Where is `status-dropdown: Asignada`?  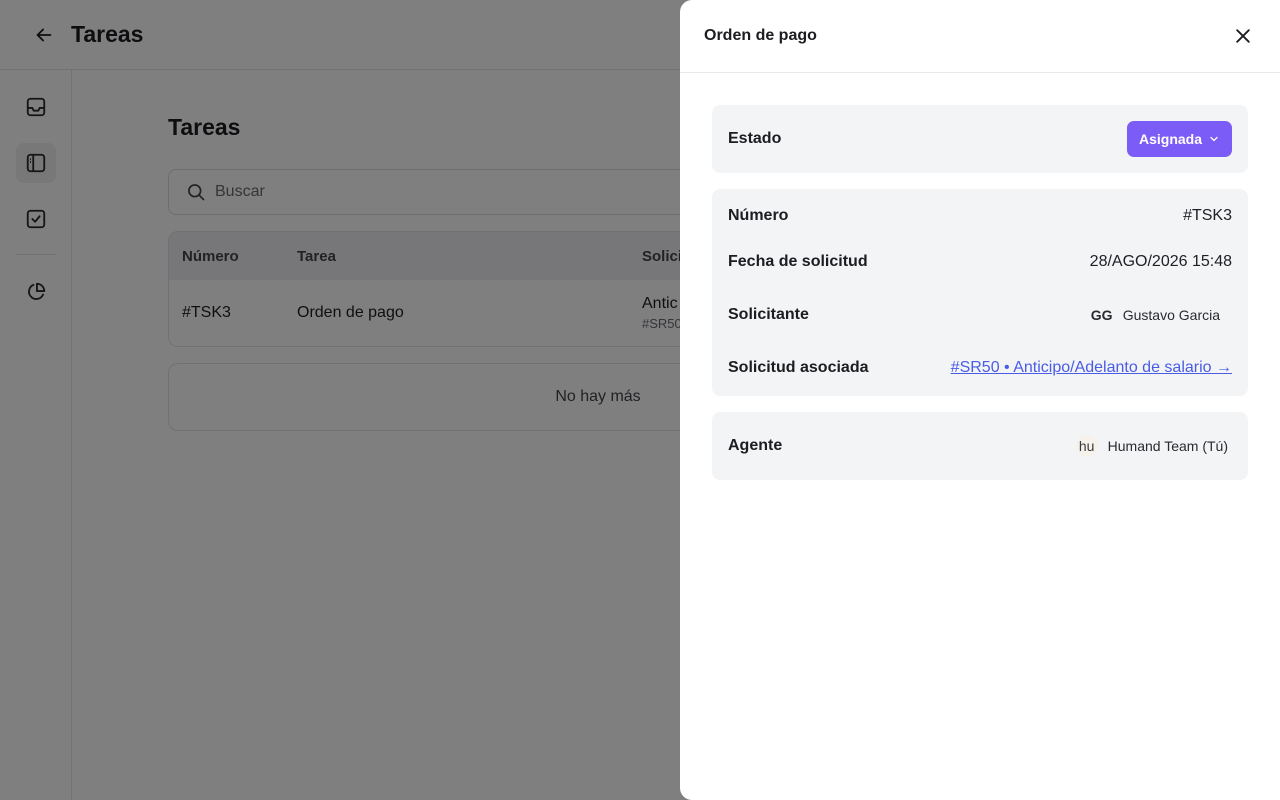
status-dropdown: Asignada is located at coordinates (1179, 139).